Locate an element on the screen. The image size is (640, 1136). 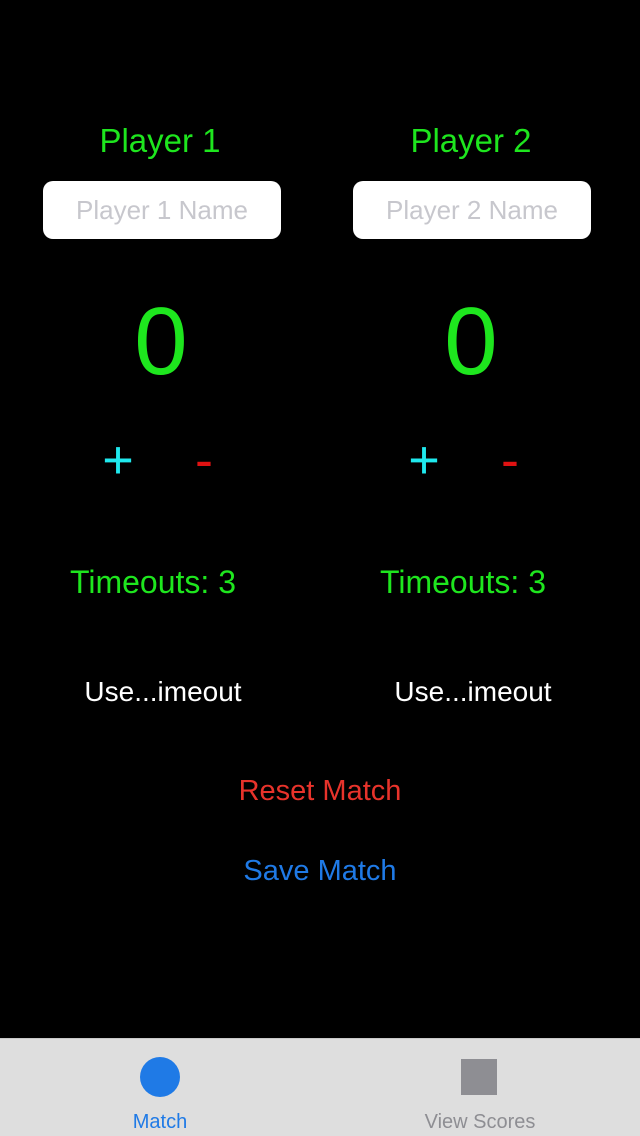
circle-icon is located at coordinates (160, 1077).